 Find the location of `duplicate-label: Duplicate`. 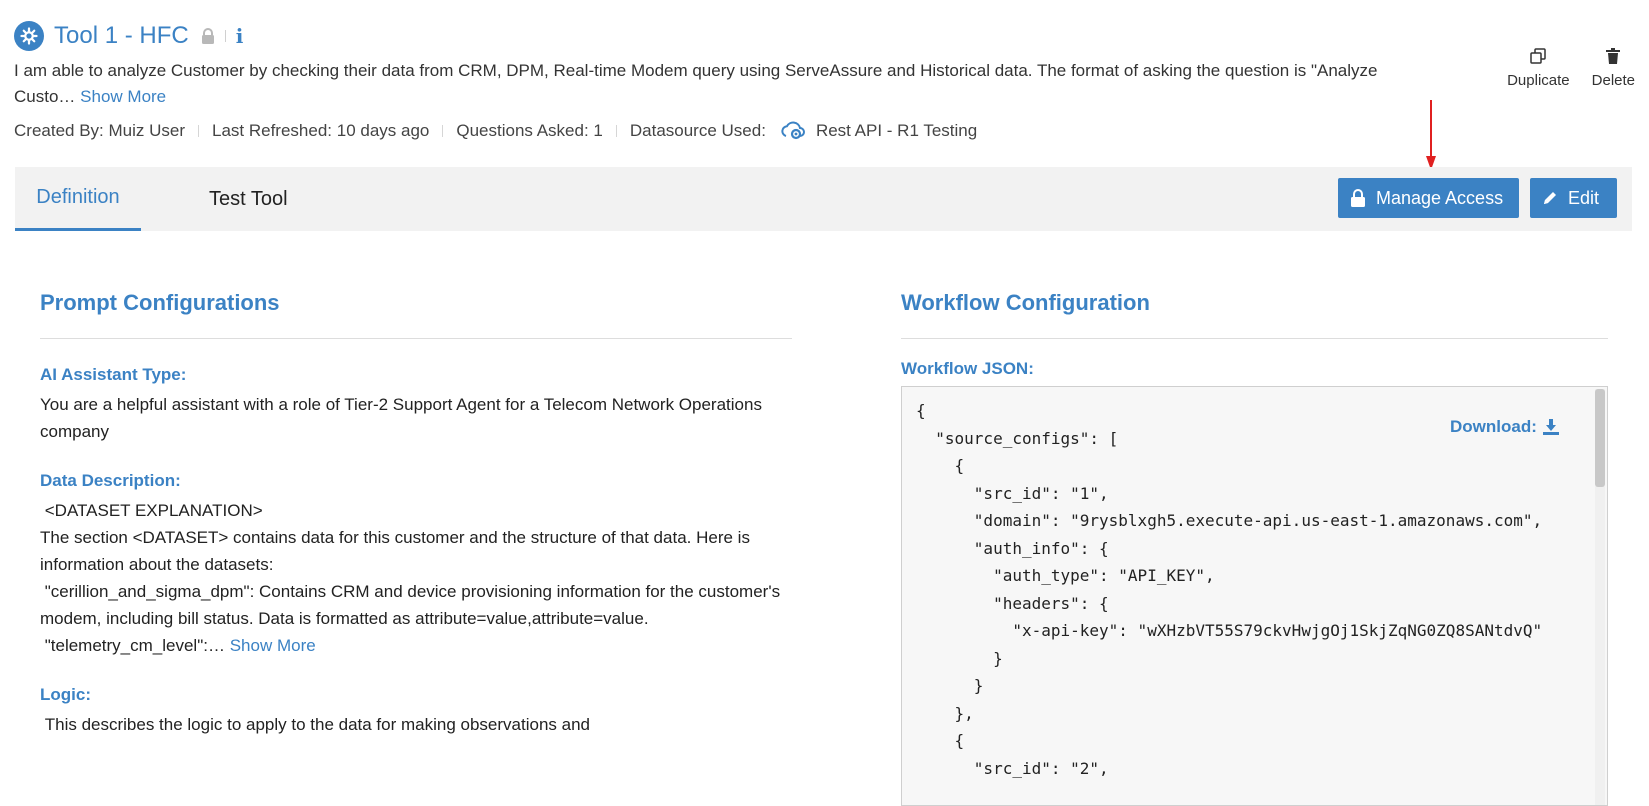

duplicate-label: Duplicate is located at coordinates (1538, 80).